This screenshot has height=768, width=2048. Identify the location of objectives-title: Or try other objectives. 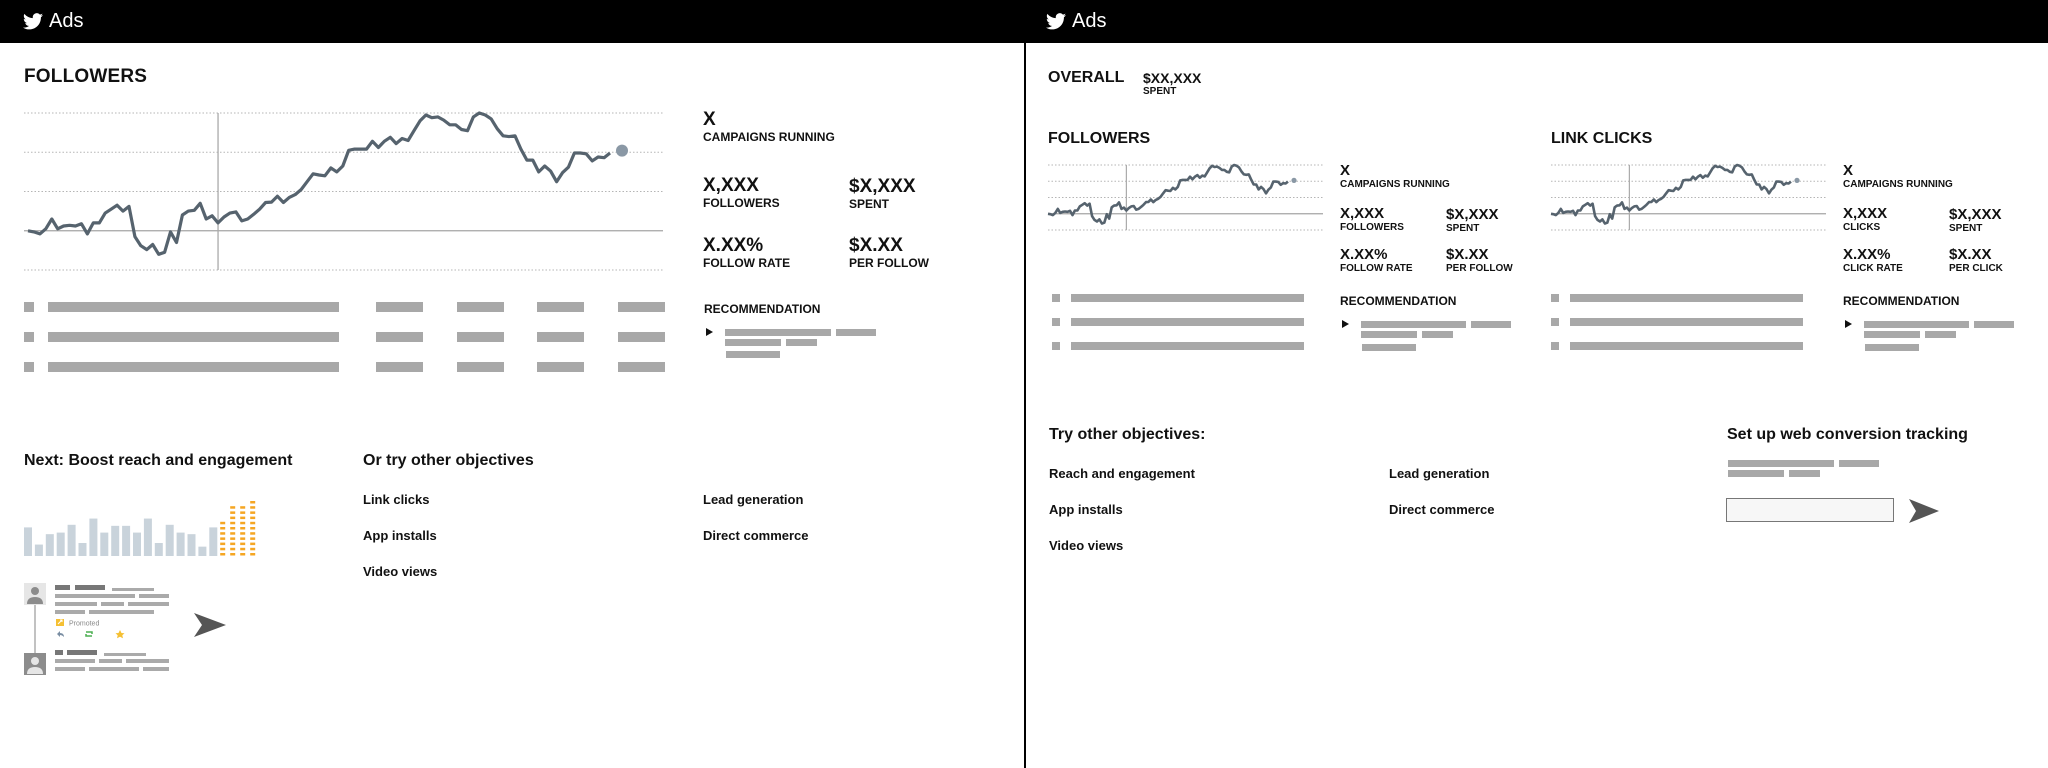
(448, 460).